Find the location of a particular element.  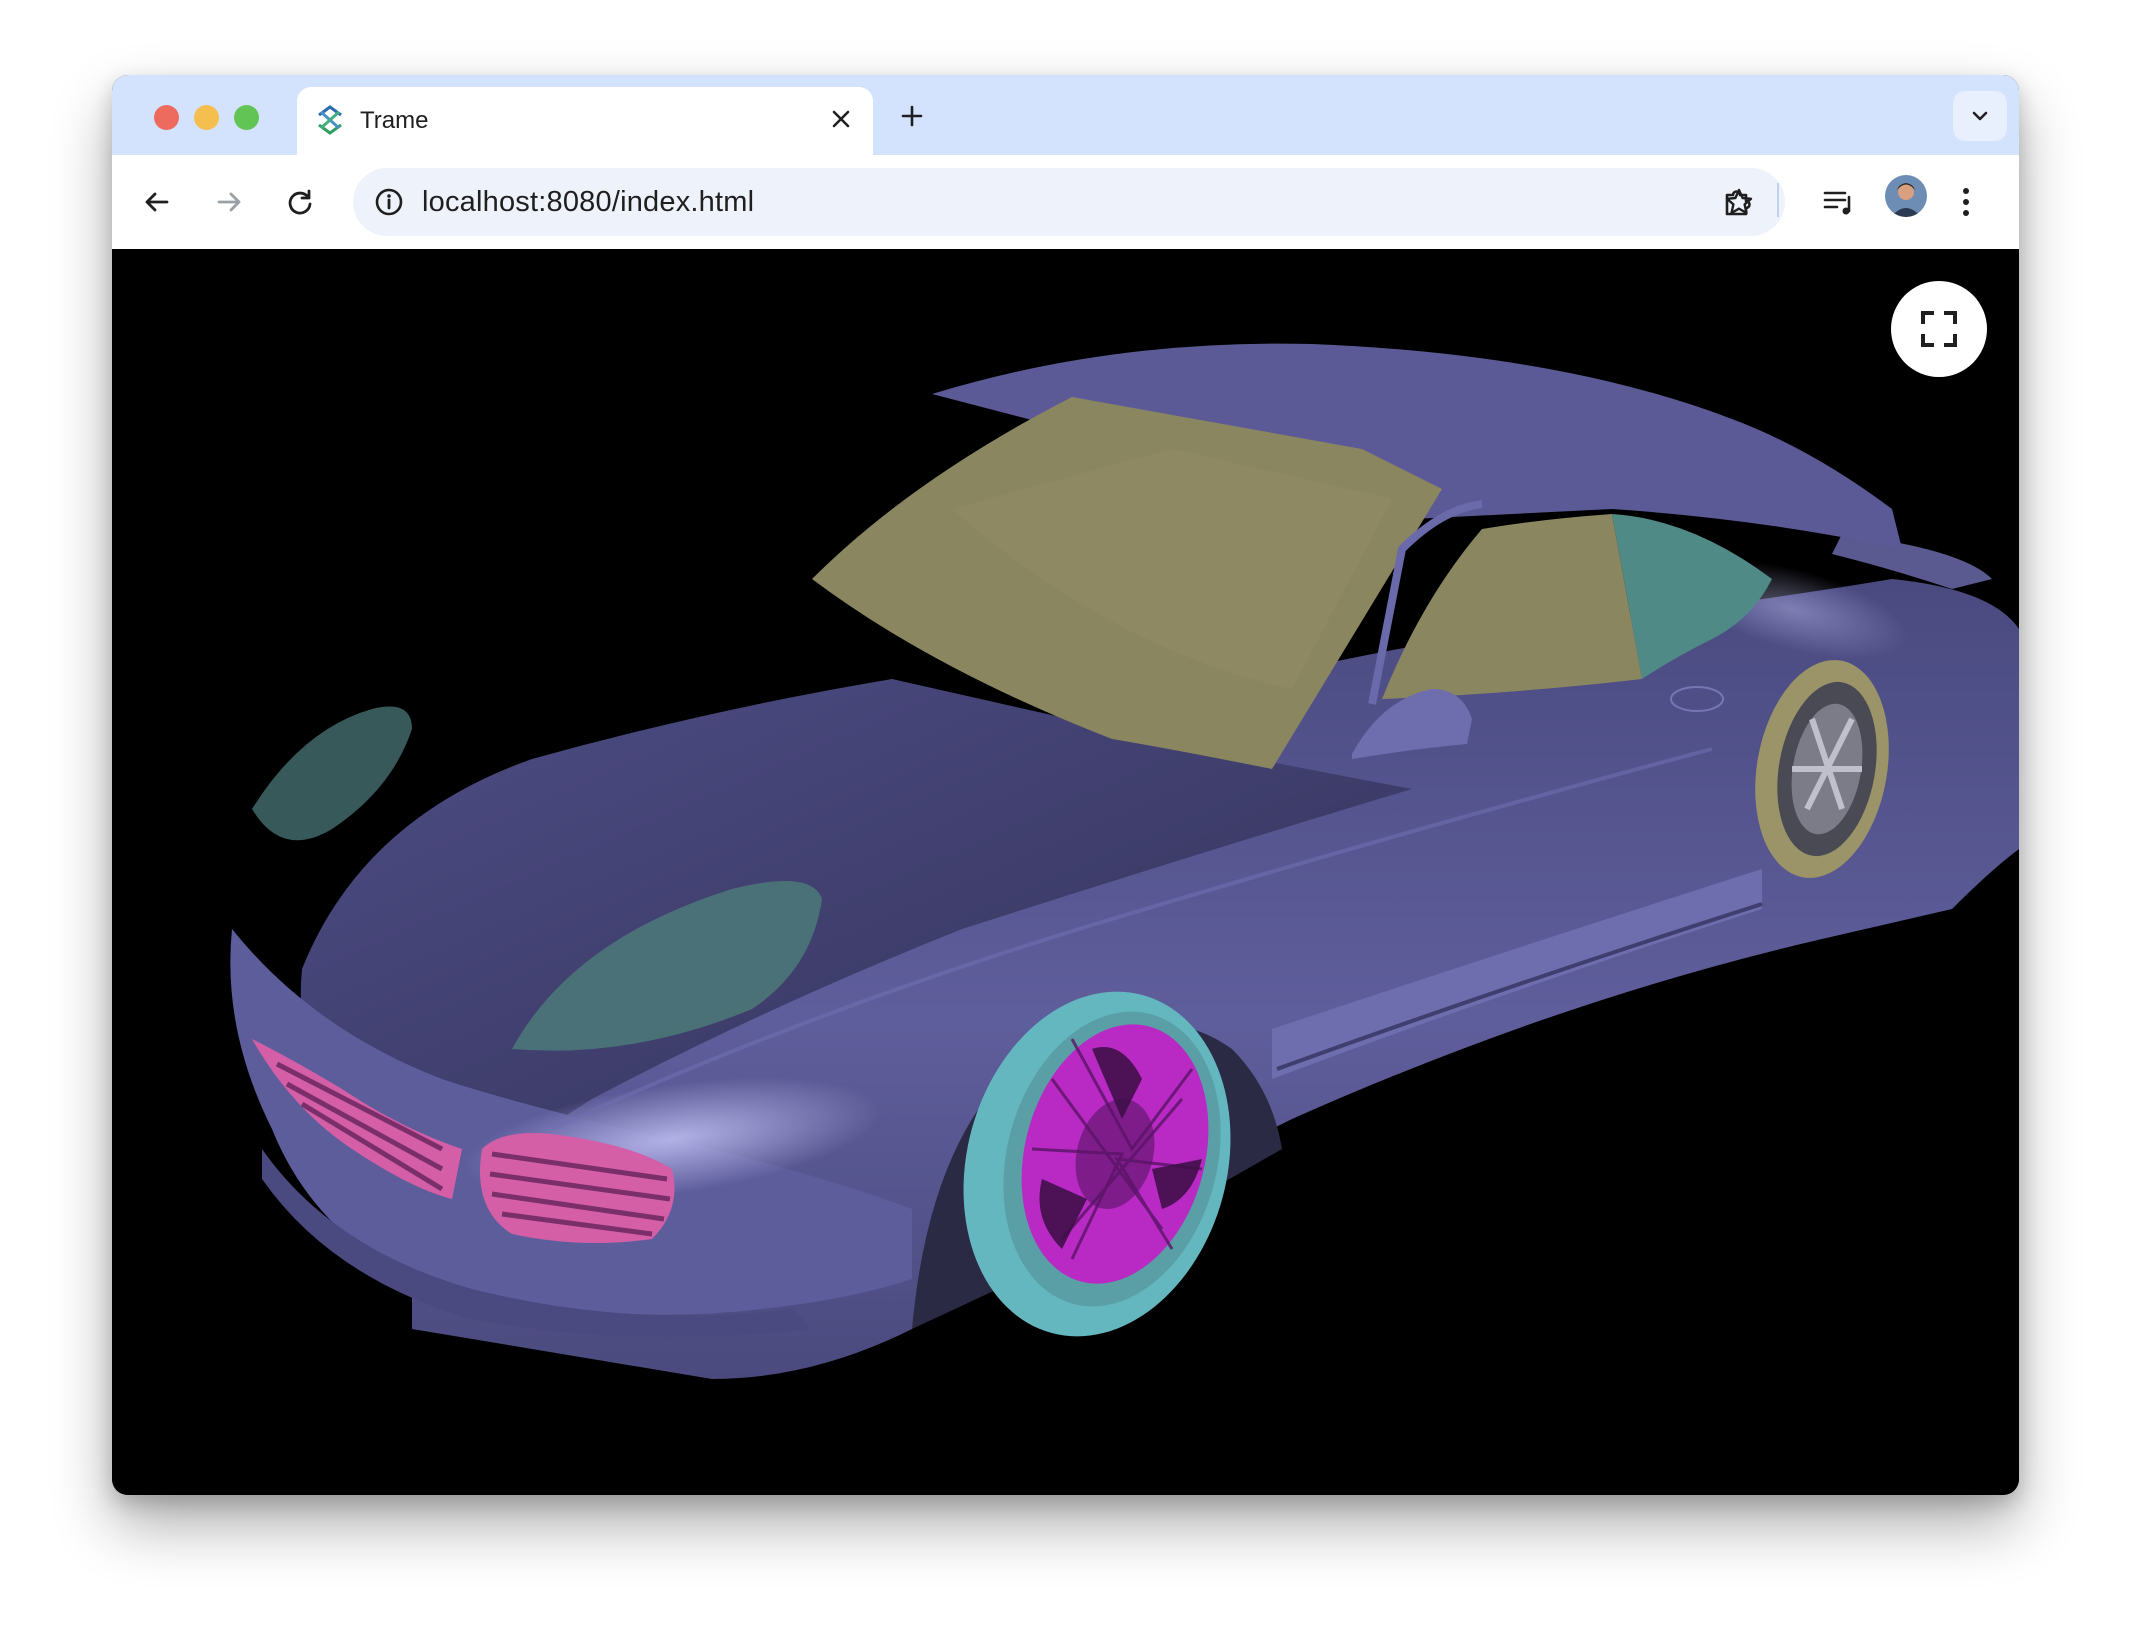

reload-button is located at coordinates (300, 202).